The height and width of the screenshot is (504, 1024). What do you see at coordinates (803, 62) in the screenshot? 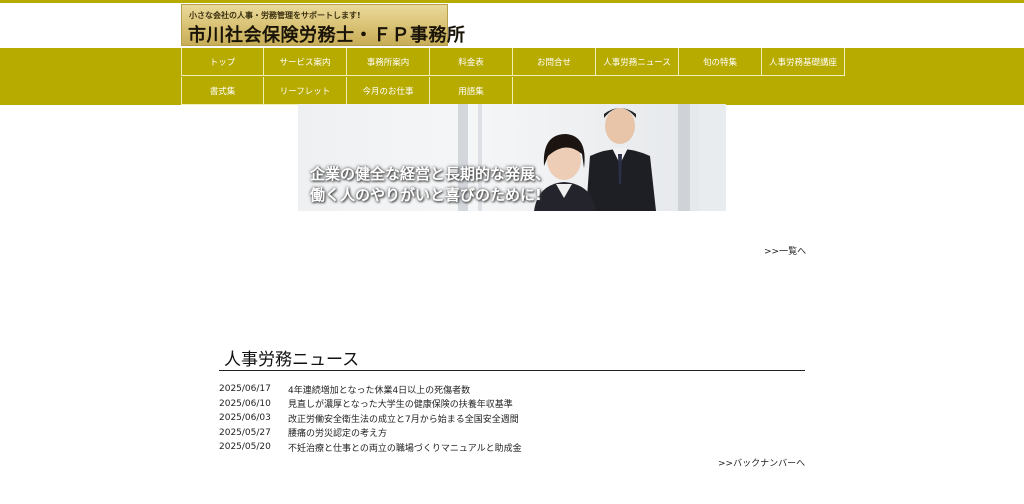
I see `nav-item-basics-course: 人事労務基礎講座` at bounding box center [803, 62].